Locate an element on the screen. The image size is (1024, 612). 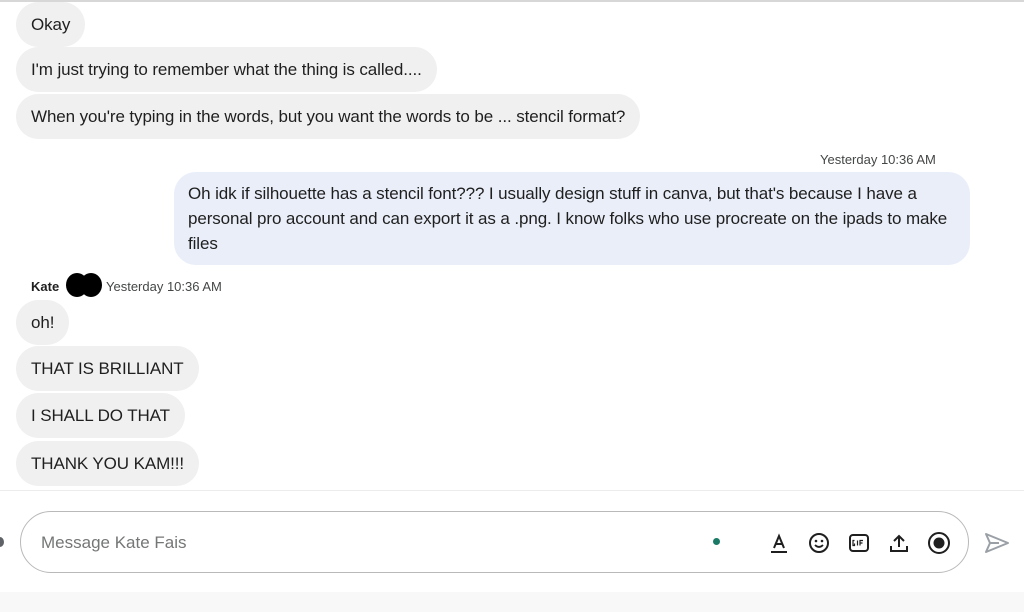
message-bubble-incoming: I SHALL DO THAT is located at coordinates (100, 415).